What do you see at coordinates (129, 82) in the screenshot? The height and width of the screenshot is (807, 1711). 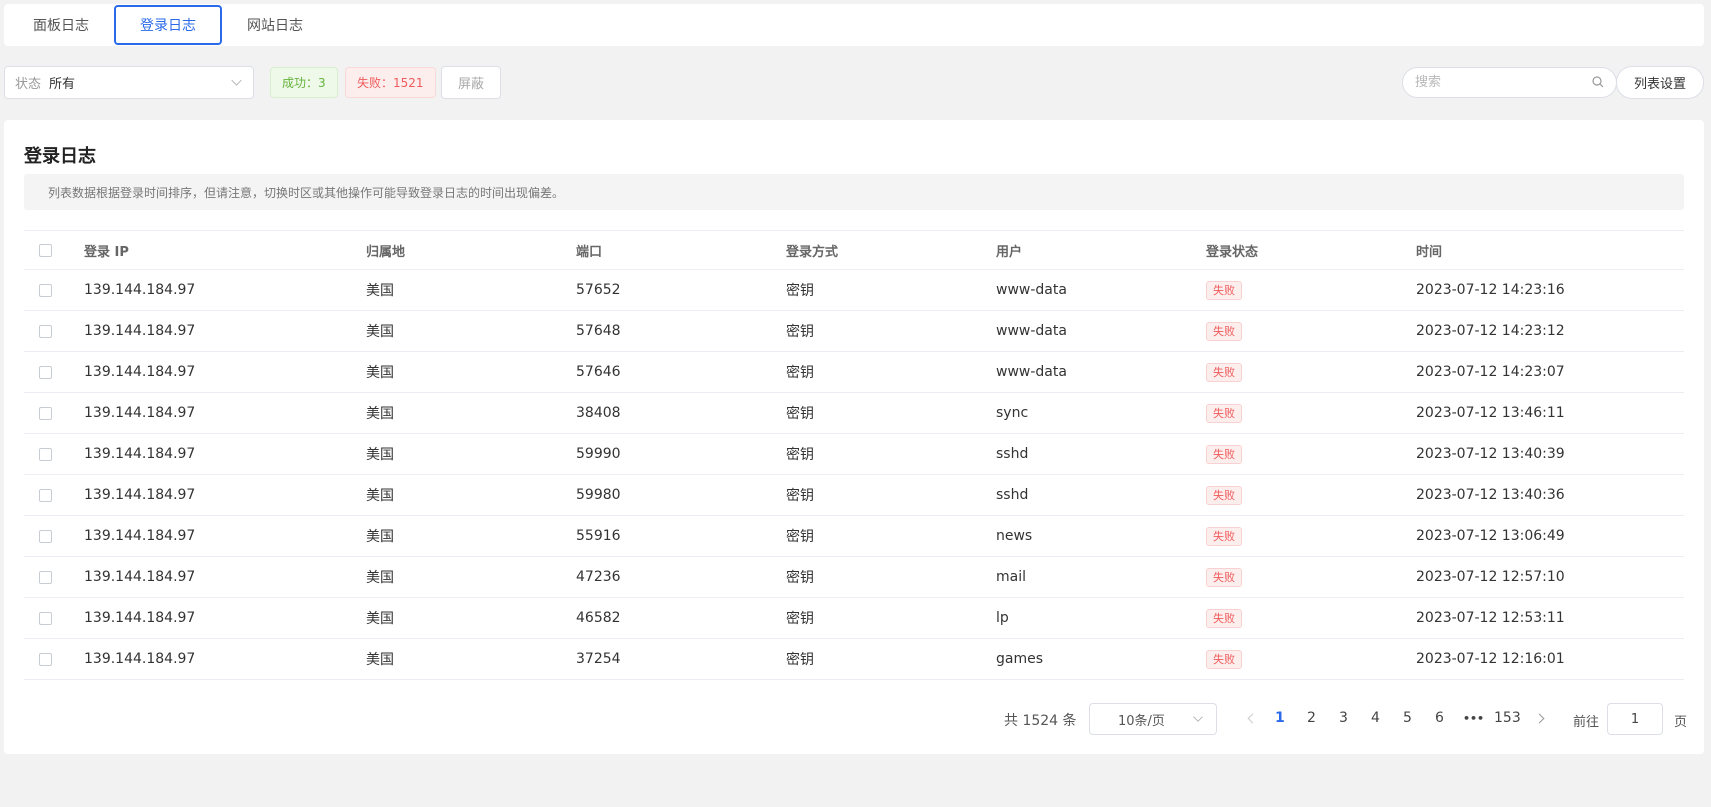 I see `status-select: 状态 所有` at bounding box center [129, 82].